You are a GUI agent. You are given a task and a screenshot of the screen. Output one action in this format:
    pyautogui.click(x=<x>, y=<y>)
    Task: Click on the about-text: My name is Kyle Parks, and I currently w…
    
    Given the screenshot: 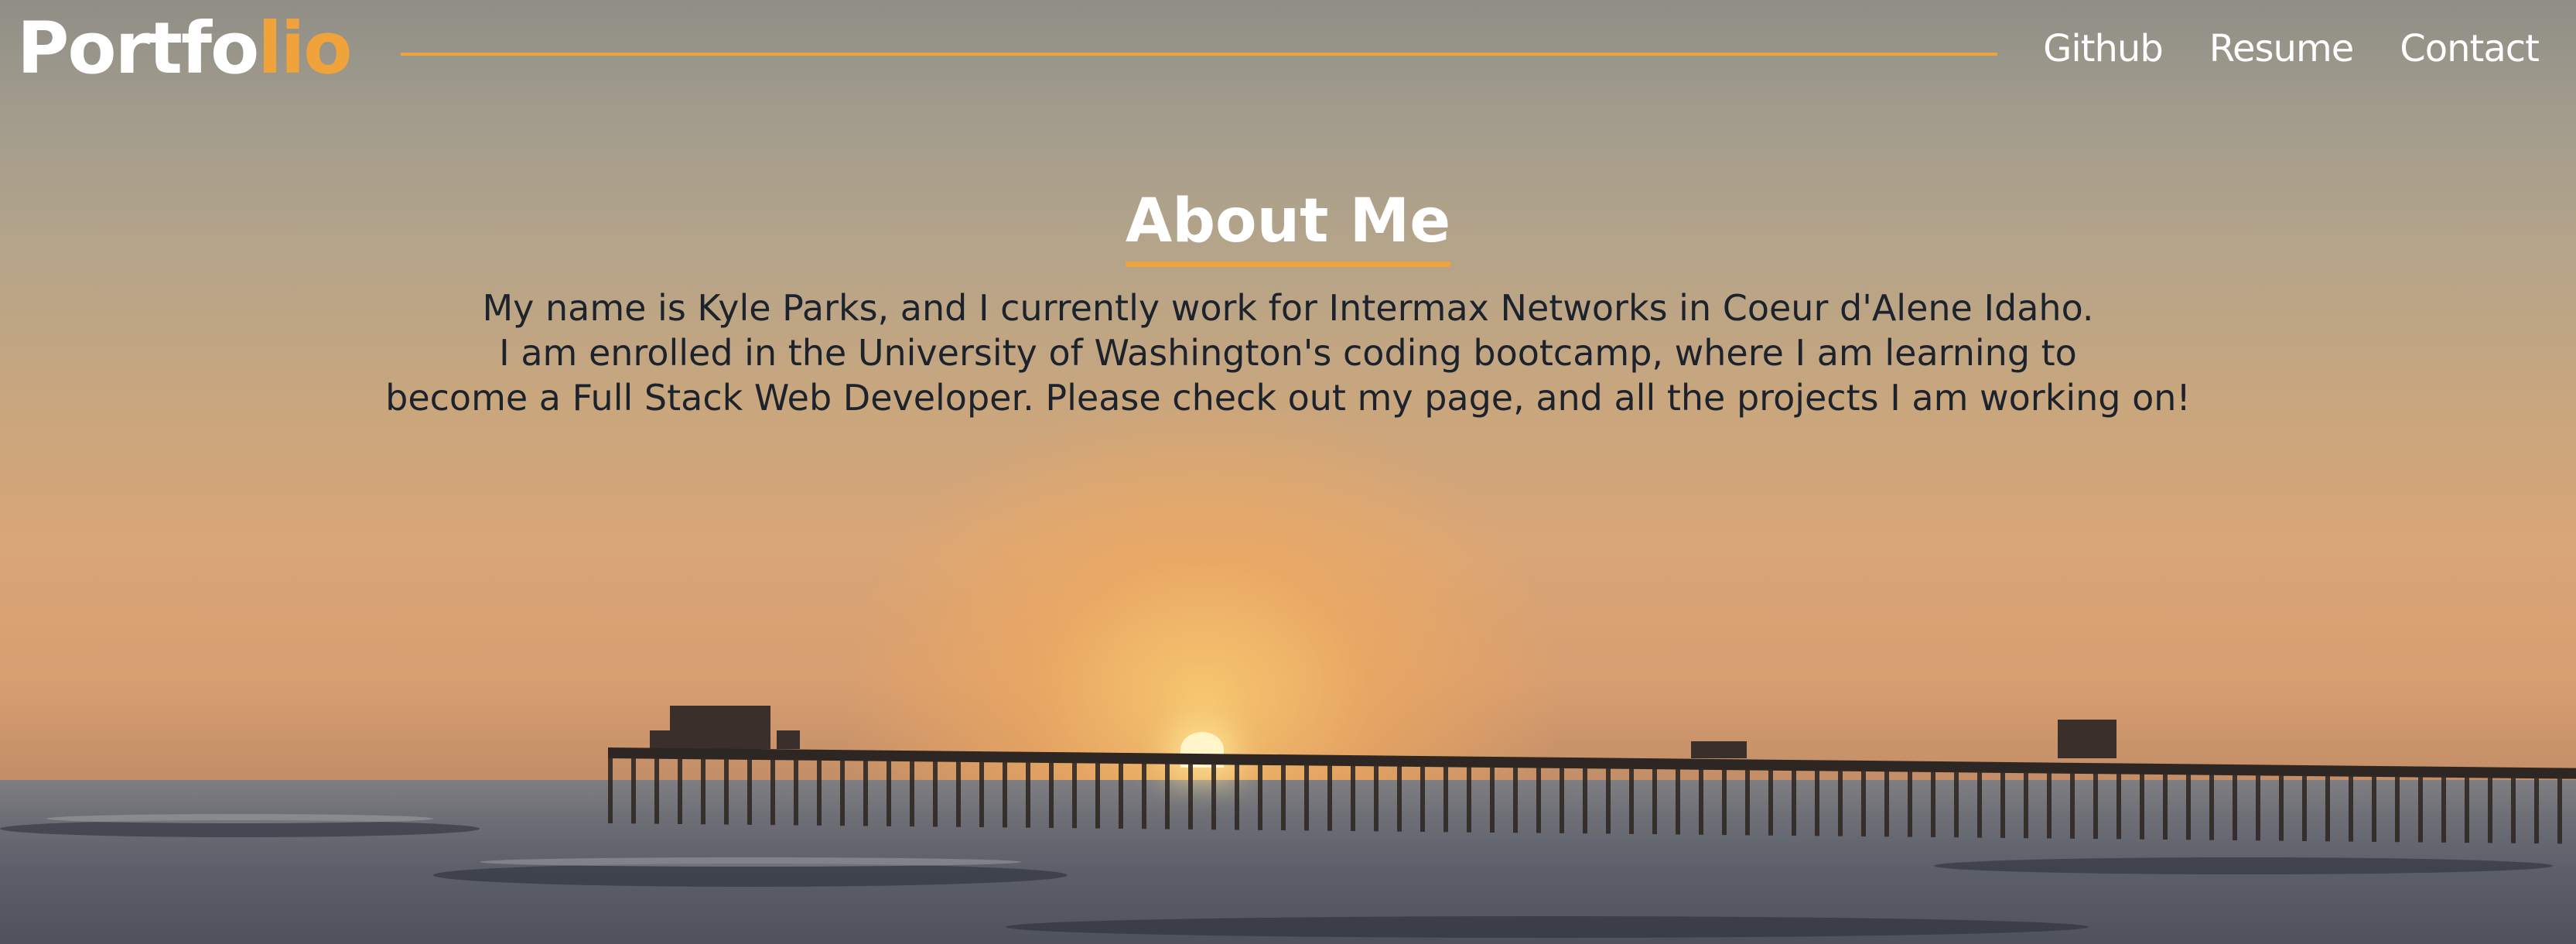 What is the action you would take?
    pyautogui.click(x=1288, y=353)
    